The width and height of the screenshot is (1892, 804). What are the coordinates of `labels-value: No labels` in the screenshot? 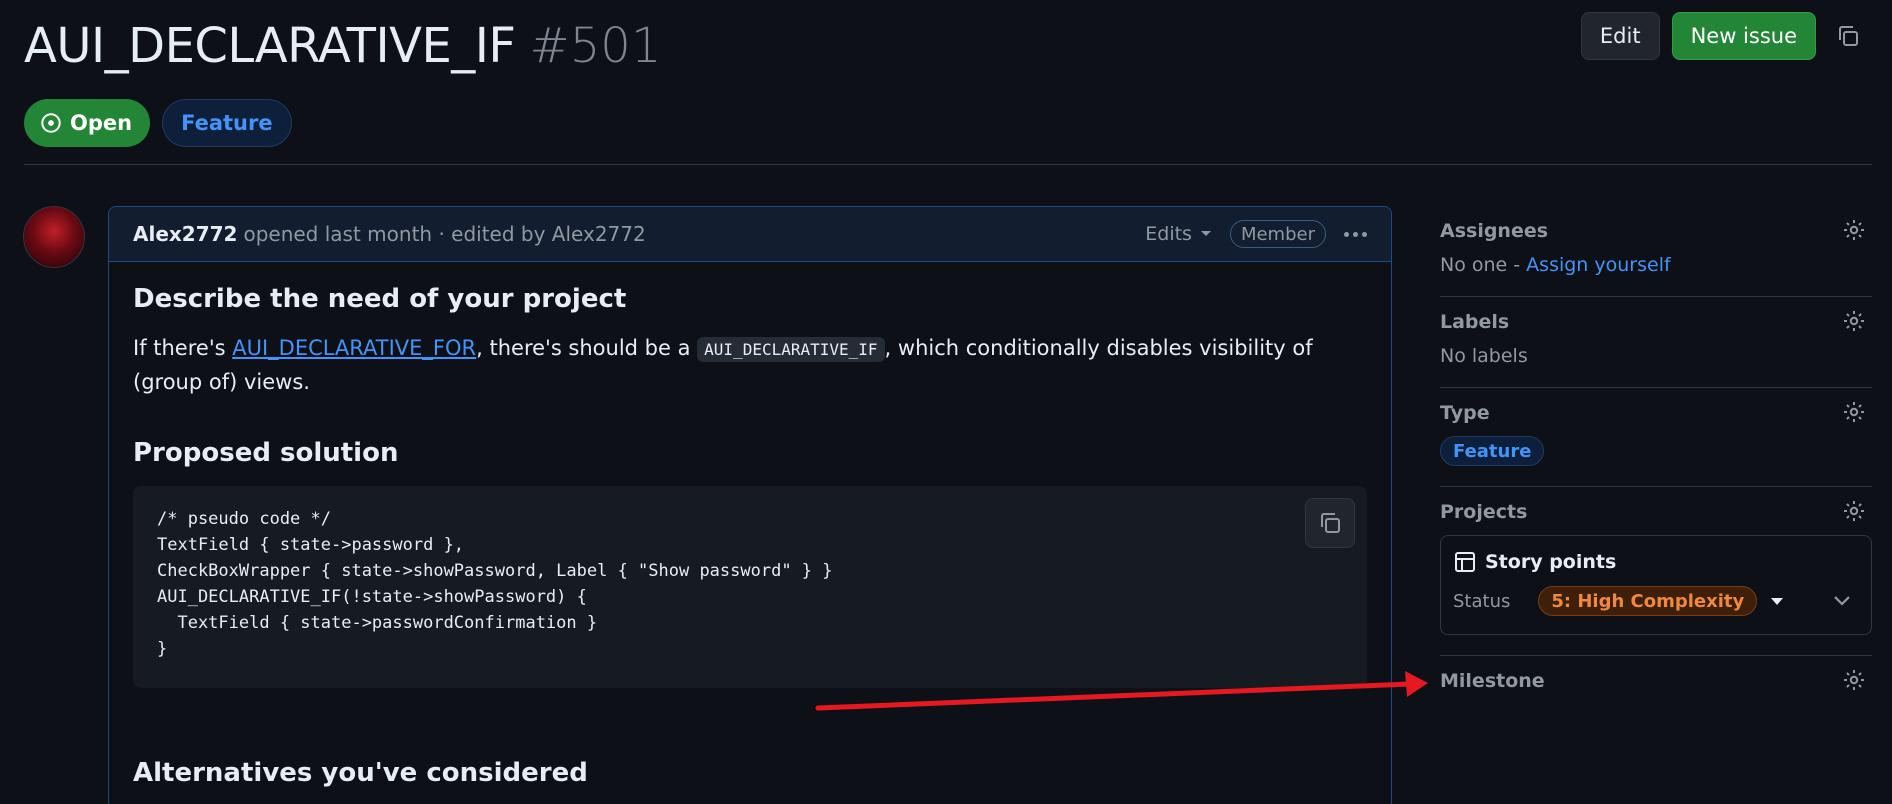 It's located at (1484, 356).